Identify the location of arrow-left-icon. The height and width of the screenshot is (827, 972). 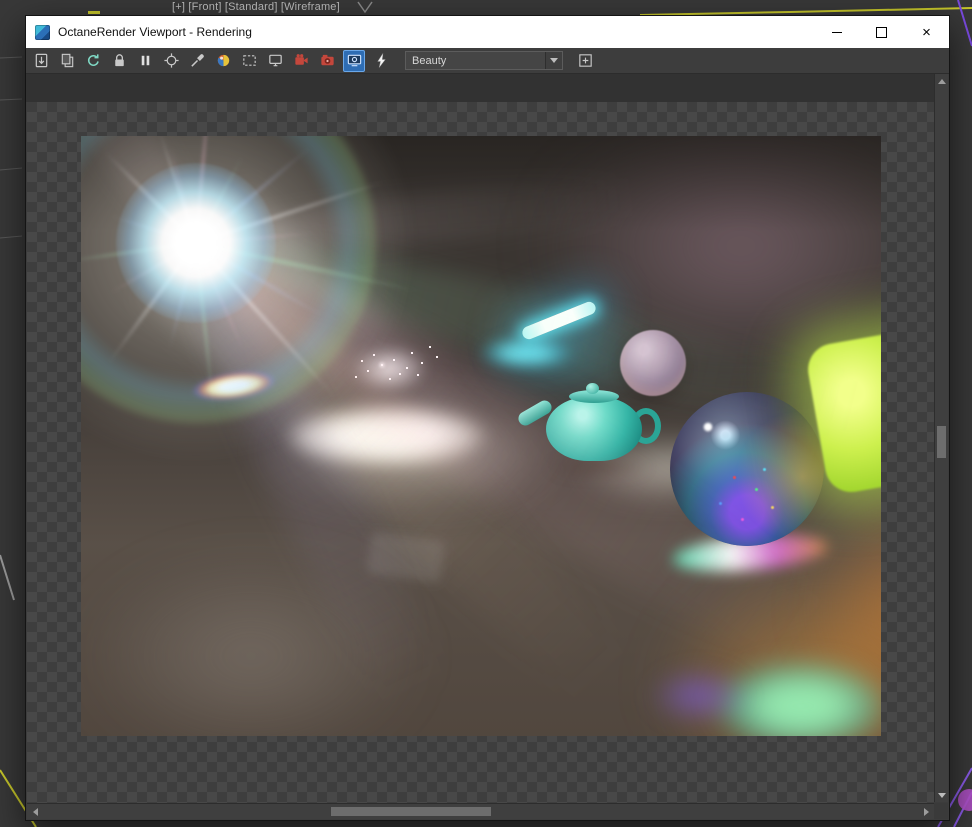
(35, 811).